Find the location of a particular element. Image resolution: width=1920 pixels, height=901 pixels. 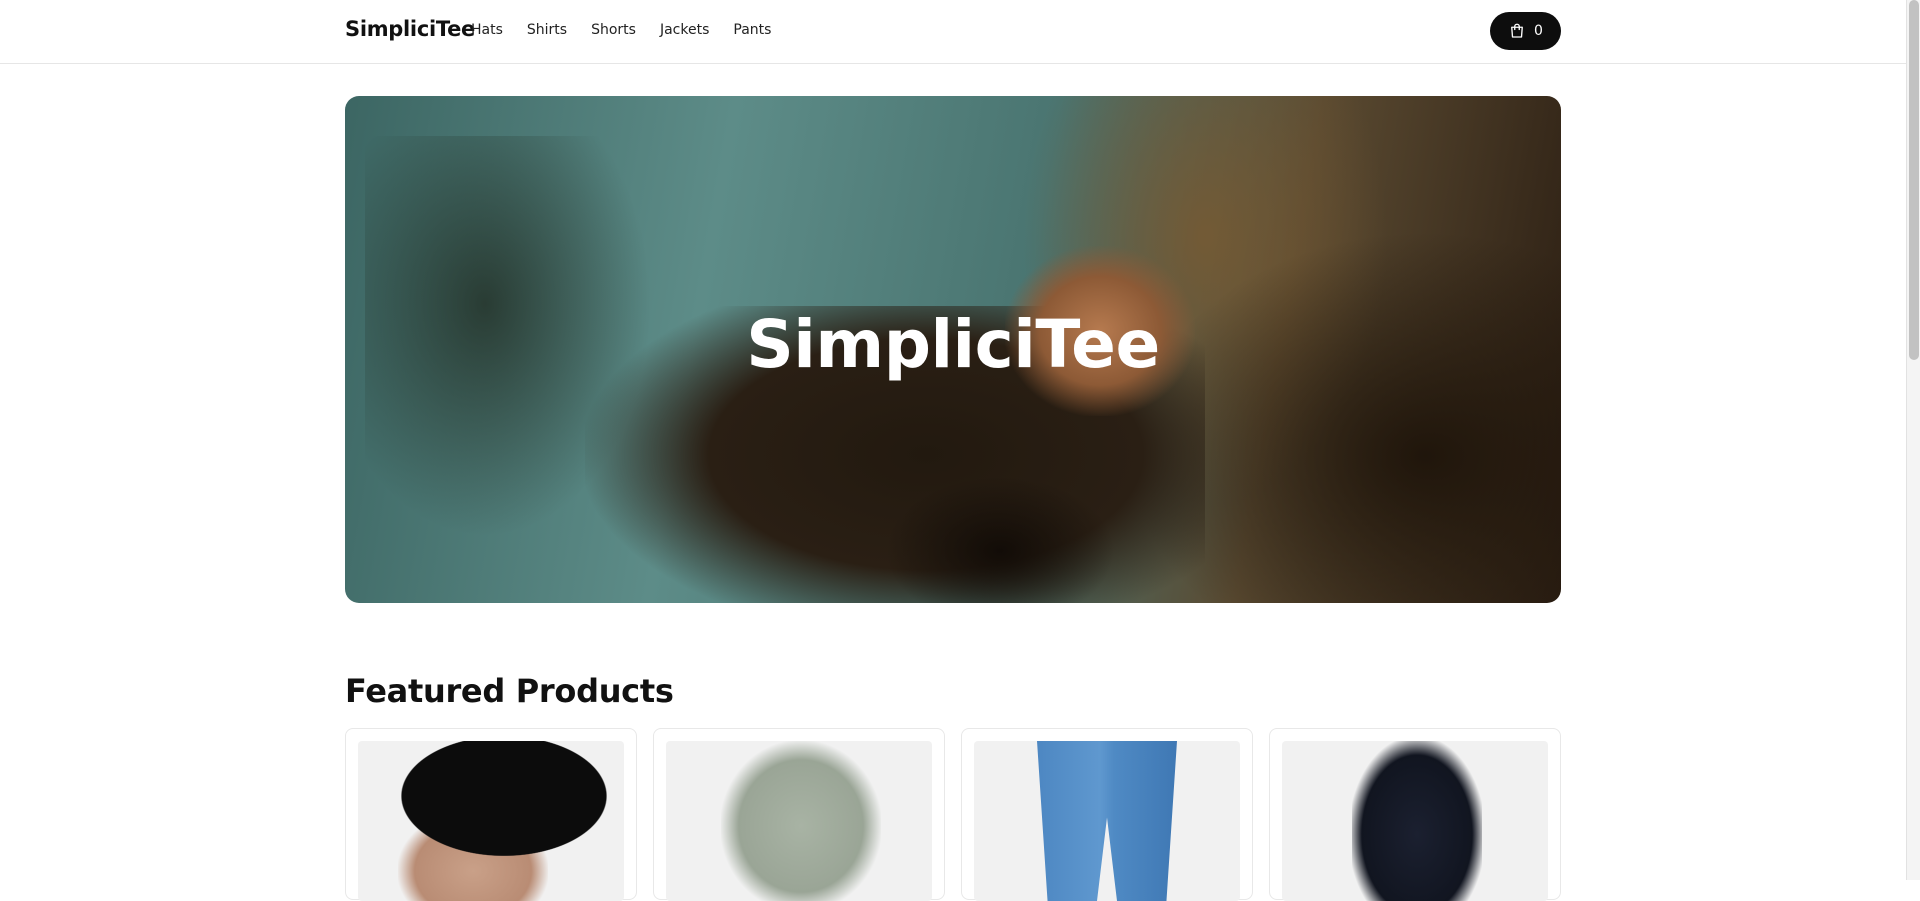

page-scrollbar is located at coordinates (1913, 440).